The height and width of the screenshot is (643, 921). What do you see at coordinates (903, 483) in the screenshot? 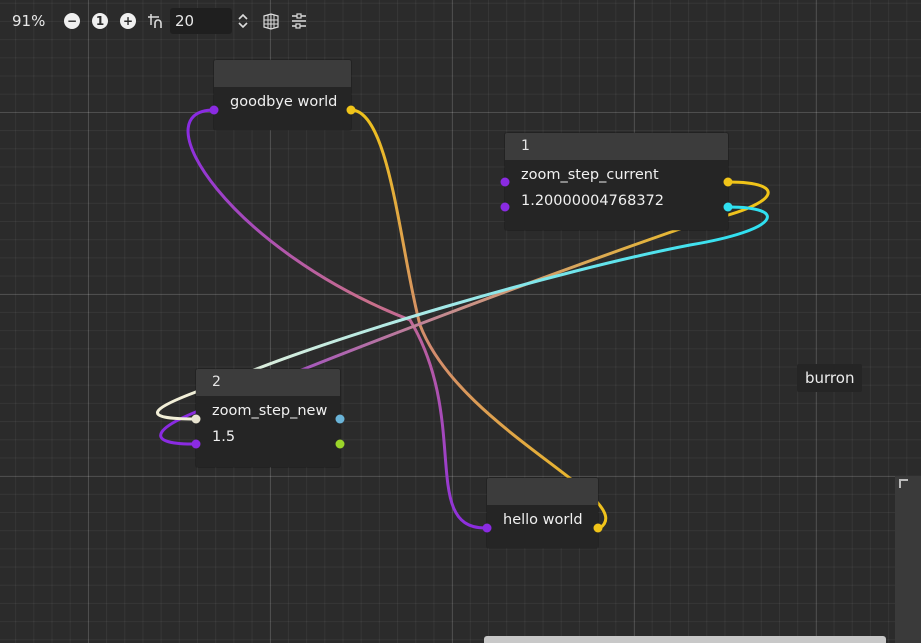
I see `corner-icon` at bounding box center [903, 483].